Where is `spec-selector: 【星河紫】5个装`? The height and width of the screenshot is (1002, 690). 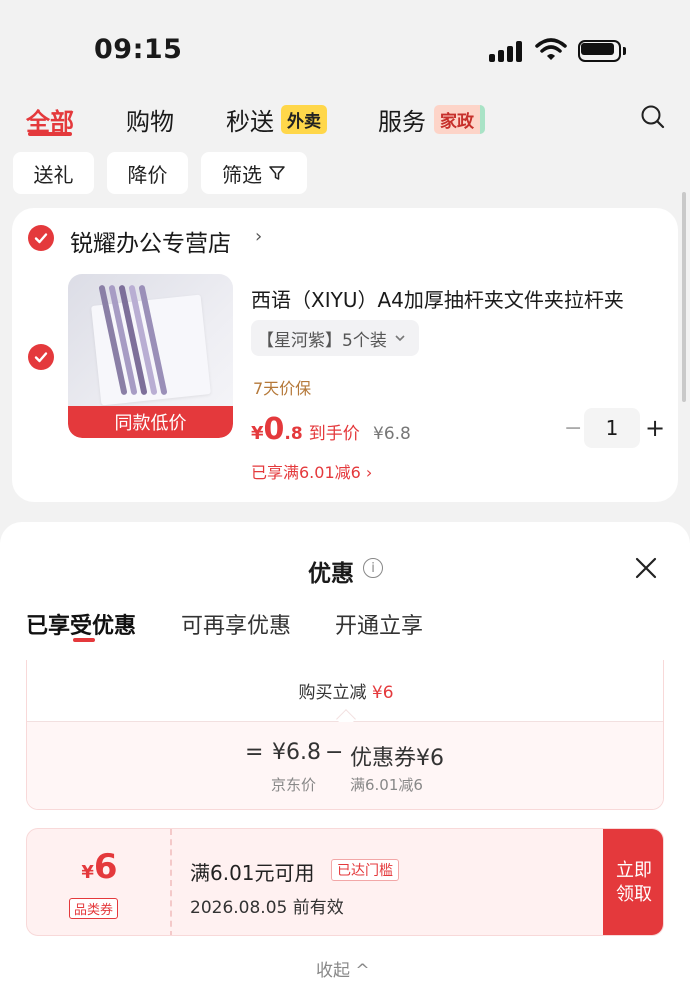 spec-selector: 【星河紫】5个装 is located at coordinates (335, 338).